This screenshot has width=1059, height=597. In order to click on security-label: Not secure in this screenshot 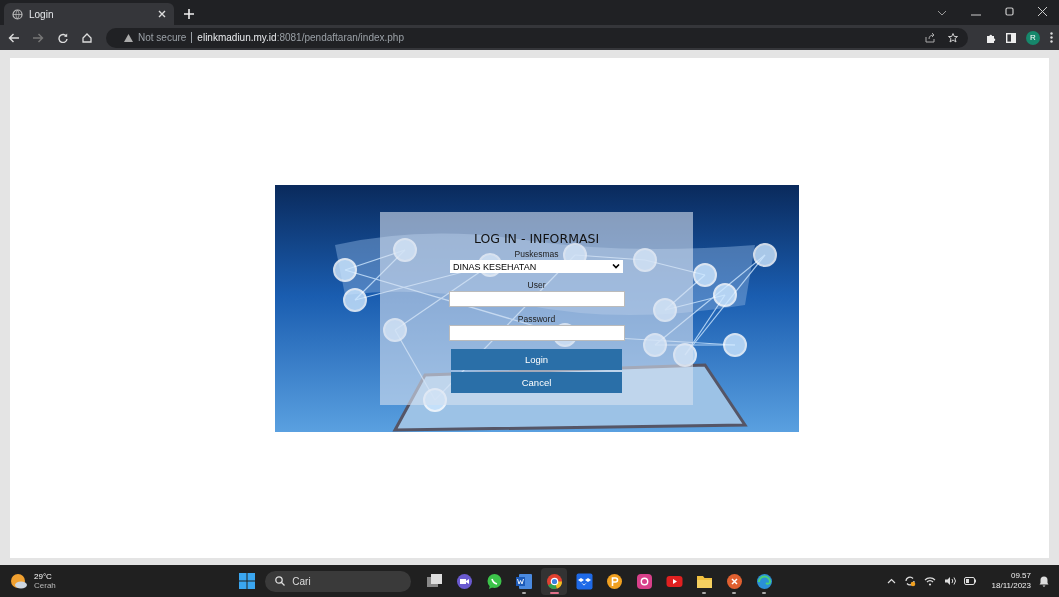, I will do `click(162, 37)`.